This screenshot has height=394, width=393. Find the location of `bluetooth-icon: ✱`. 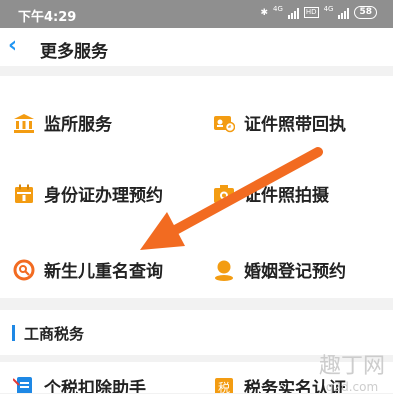

bluetooth-icon: ✱ is located at coordinates (264, 12).